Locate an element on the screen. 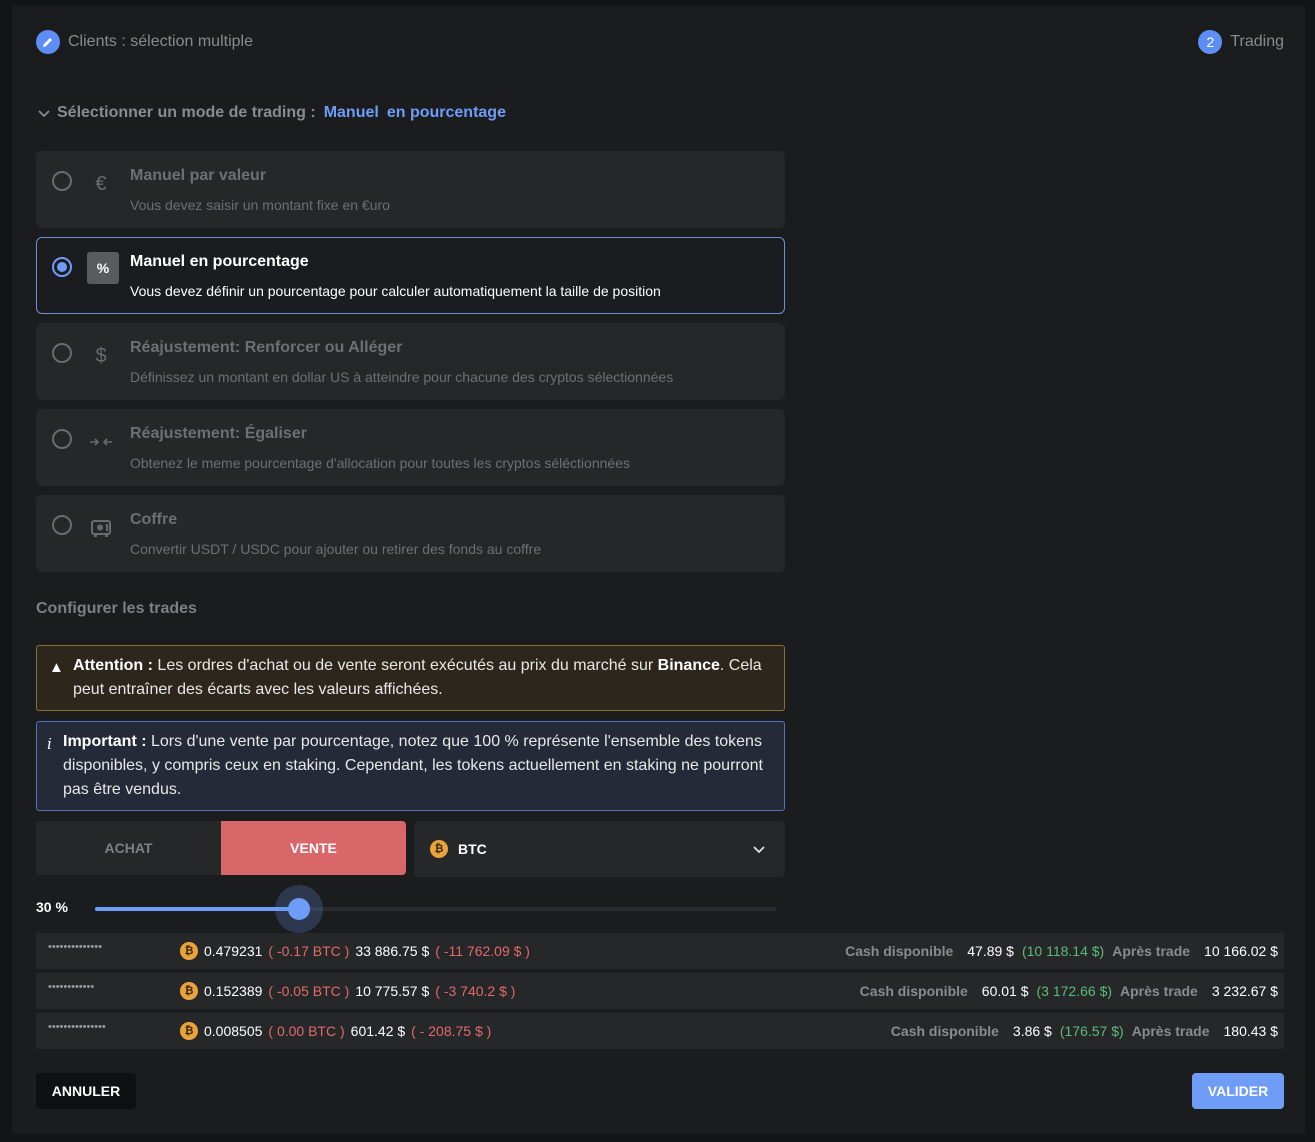  quantity: 0.152389 is located at coordinates (233, 991).